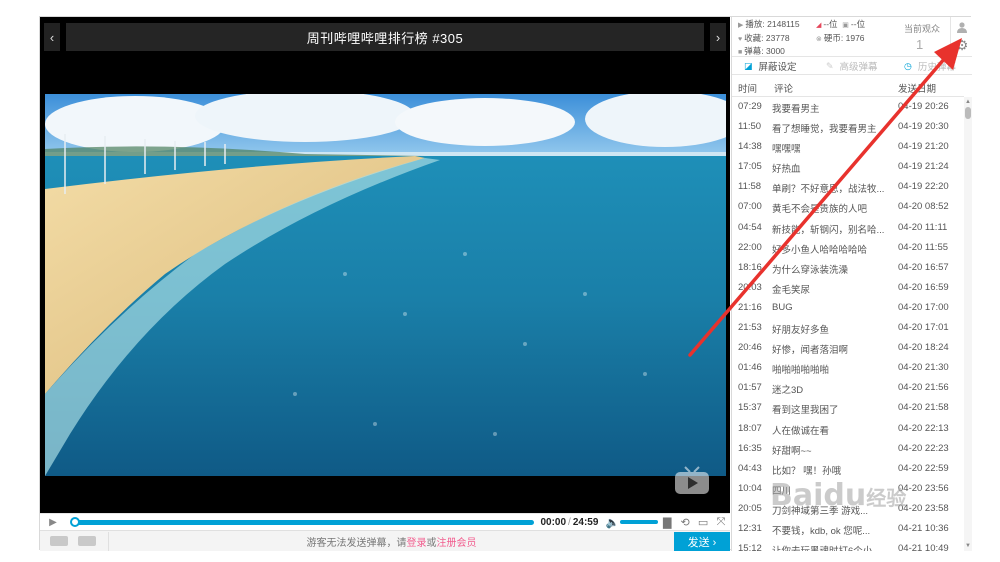  What do you see at coordinates (783, 24) in the screenshot?
I see `plays-value: 2148115` at bounding box center [783, 24].